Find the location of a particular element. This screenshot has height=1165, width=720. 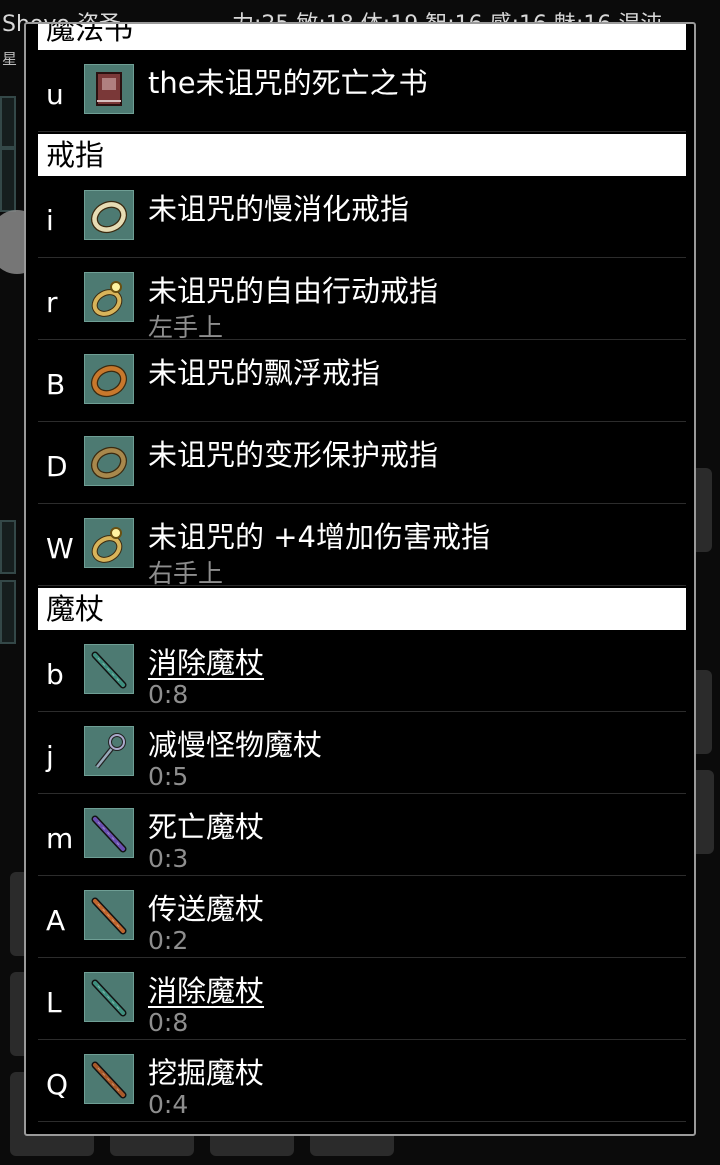

inventory-item: B 未诅咒的飘浮戒指 is located at coordinates (360, 381).